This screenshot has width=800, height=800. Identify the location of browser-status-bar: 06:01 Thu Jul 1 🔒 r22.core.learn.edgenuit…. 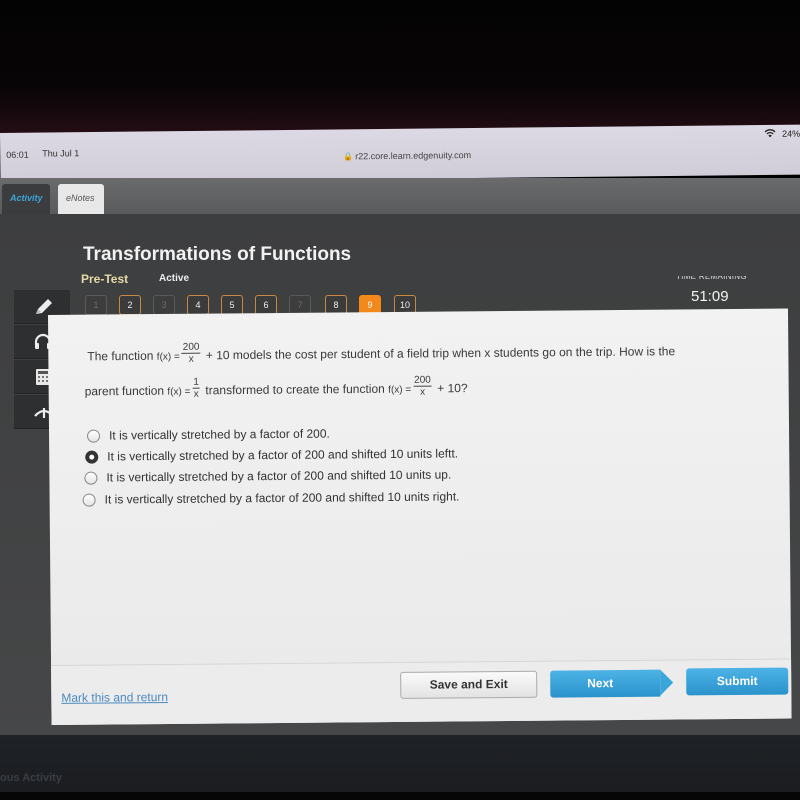
(400, 153).